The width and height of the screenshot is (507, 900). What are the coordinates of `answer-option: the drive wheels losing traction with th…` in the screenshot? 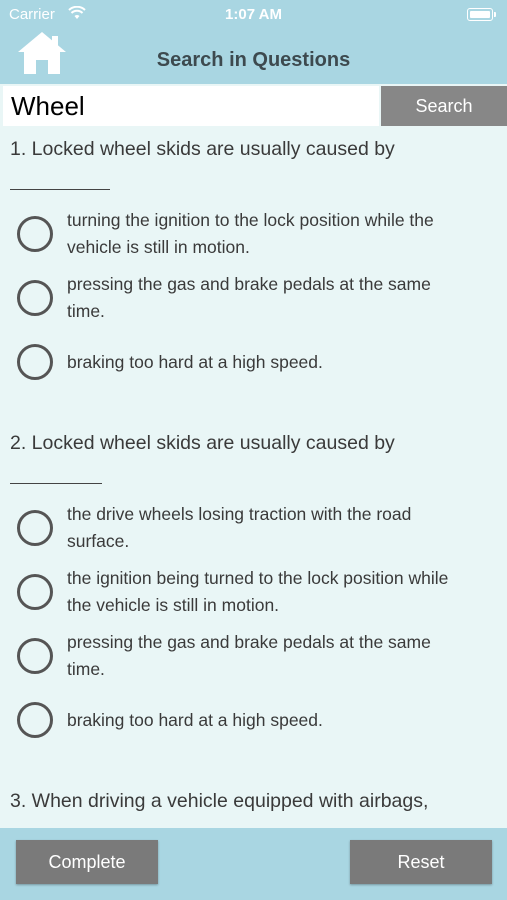 It's located at (253, 528).